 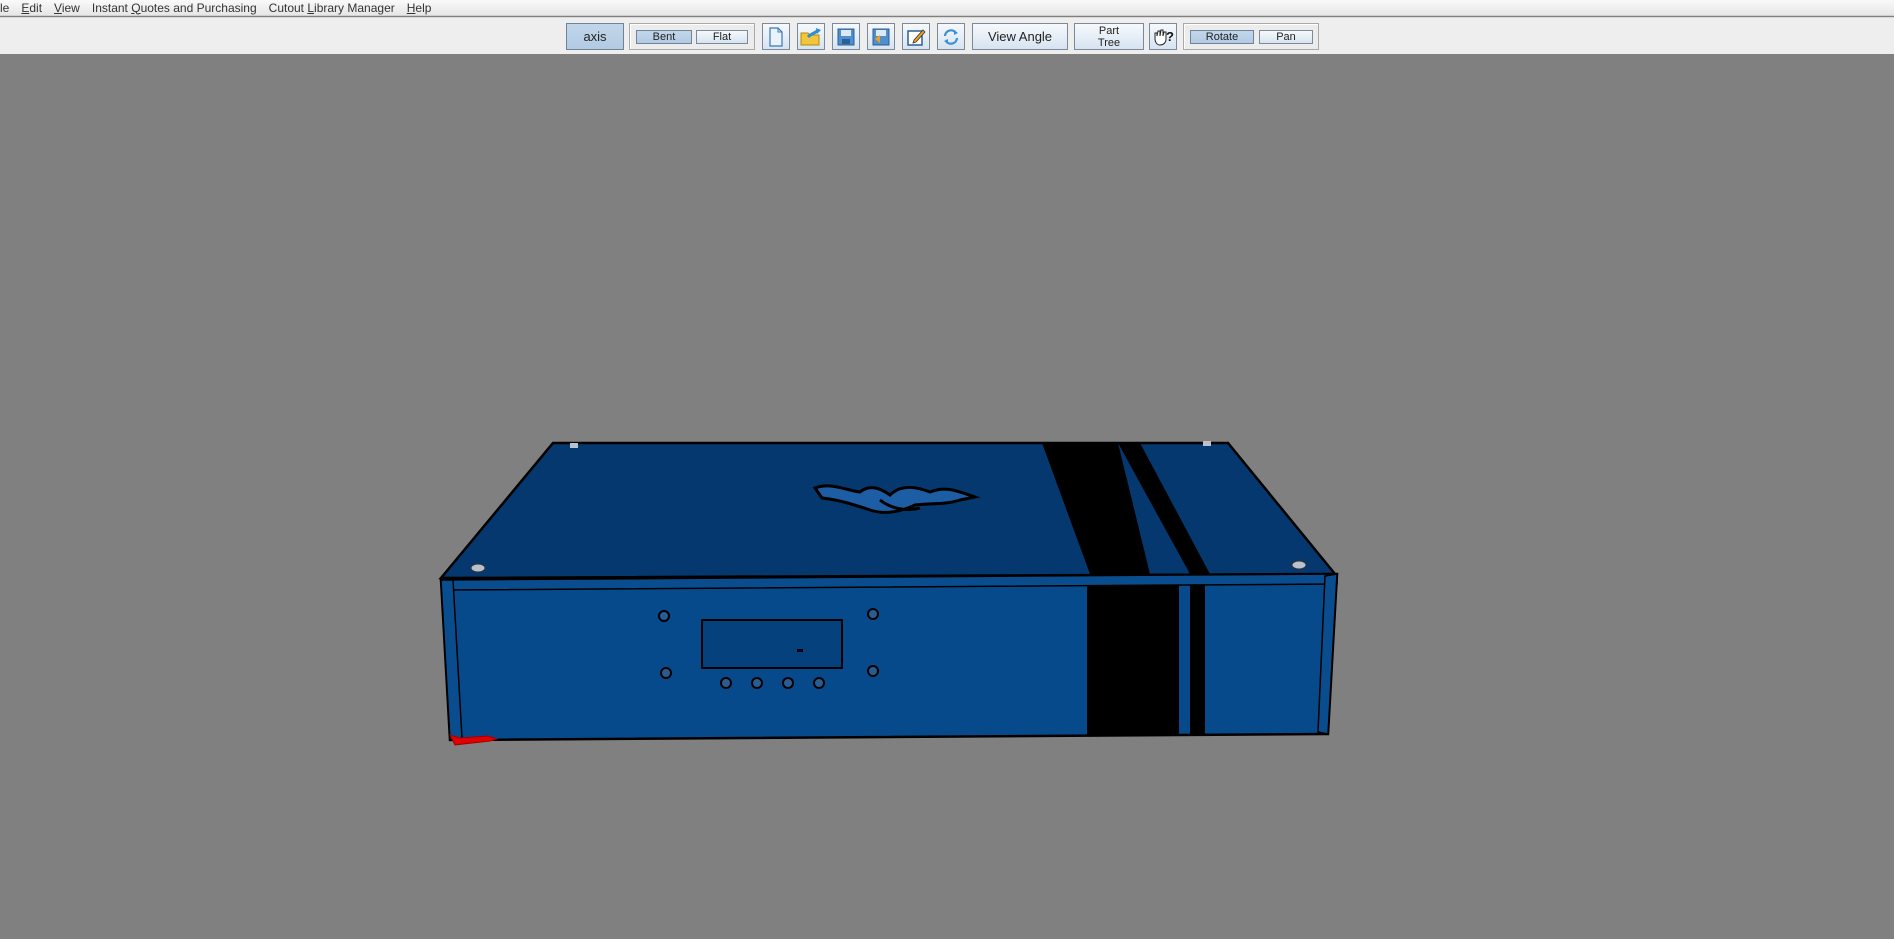 I want to click on rotate-label: Rotate, so click(x=1222, y=37).